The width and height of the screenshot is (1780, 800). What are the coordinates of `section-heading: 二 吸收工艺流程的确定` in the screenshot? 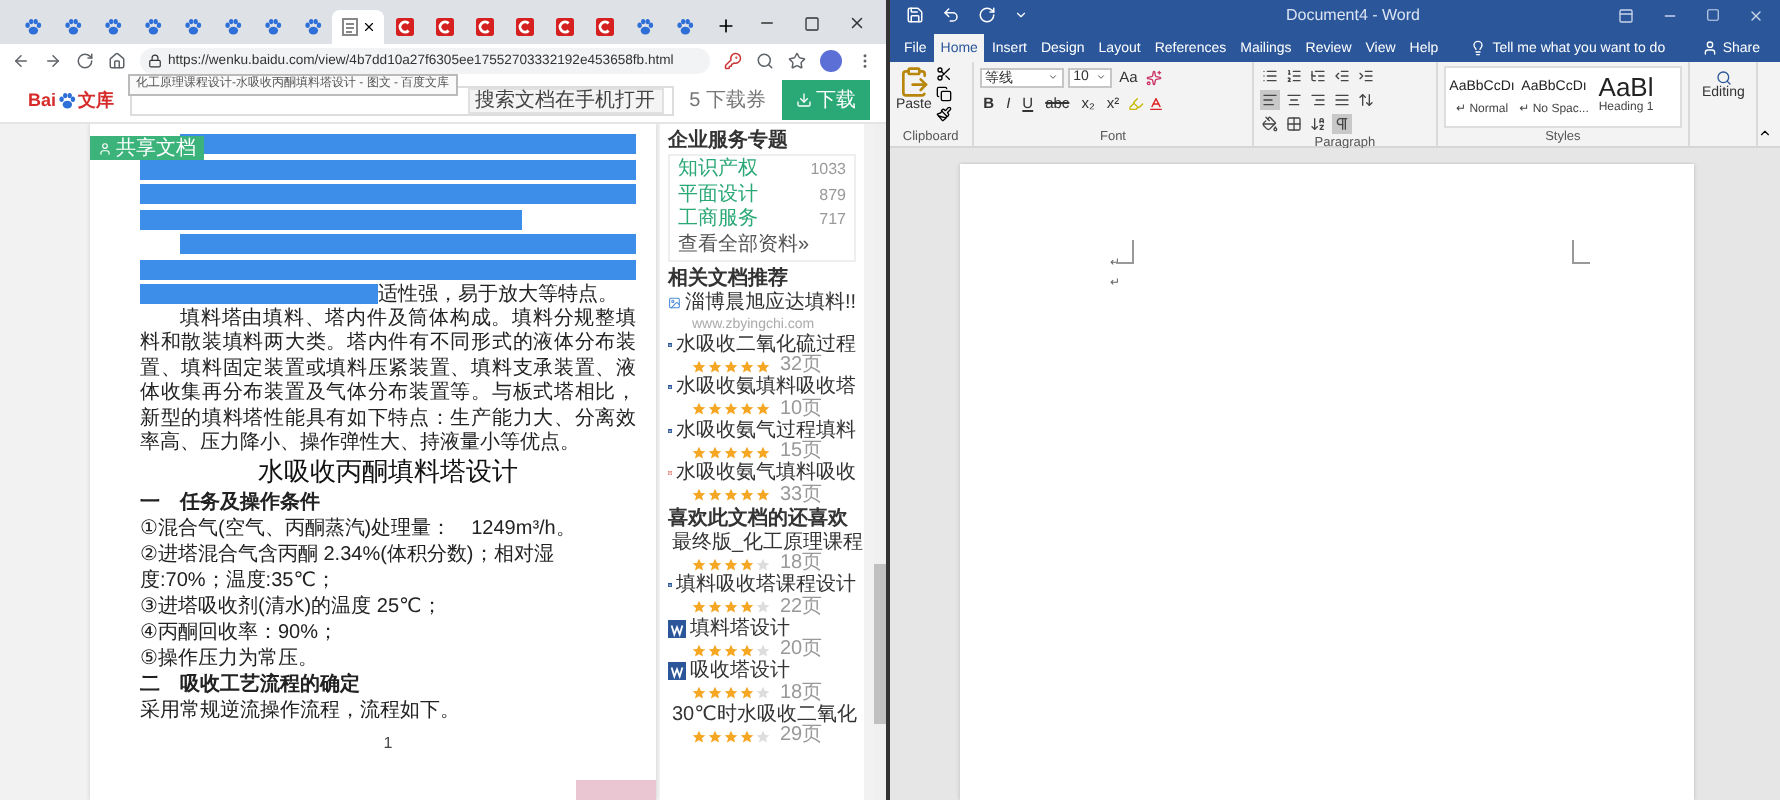 It's located at (251, 684).